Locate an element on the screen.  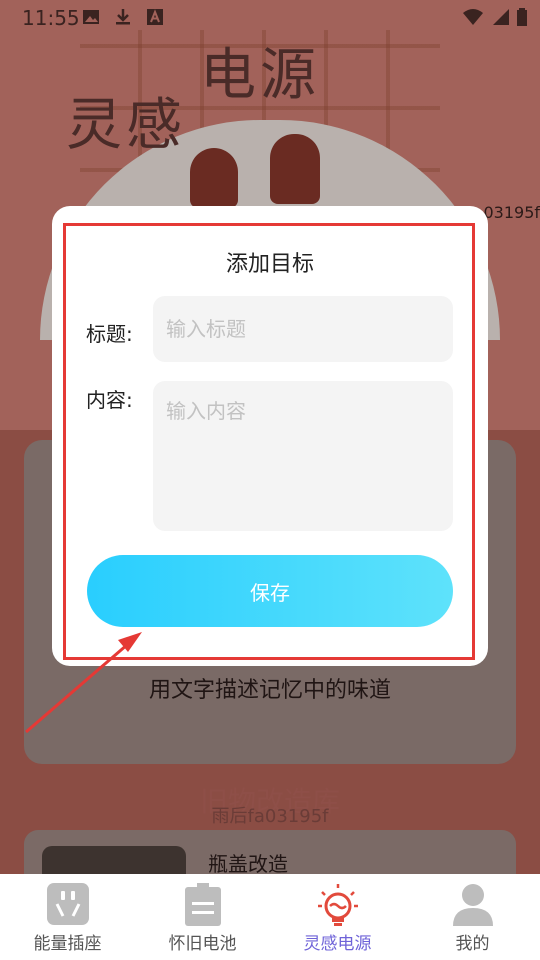
plug-icon is located at coordinates (67, 904).